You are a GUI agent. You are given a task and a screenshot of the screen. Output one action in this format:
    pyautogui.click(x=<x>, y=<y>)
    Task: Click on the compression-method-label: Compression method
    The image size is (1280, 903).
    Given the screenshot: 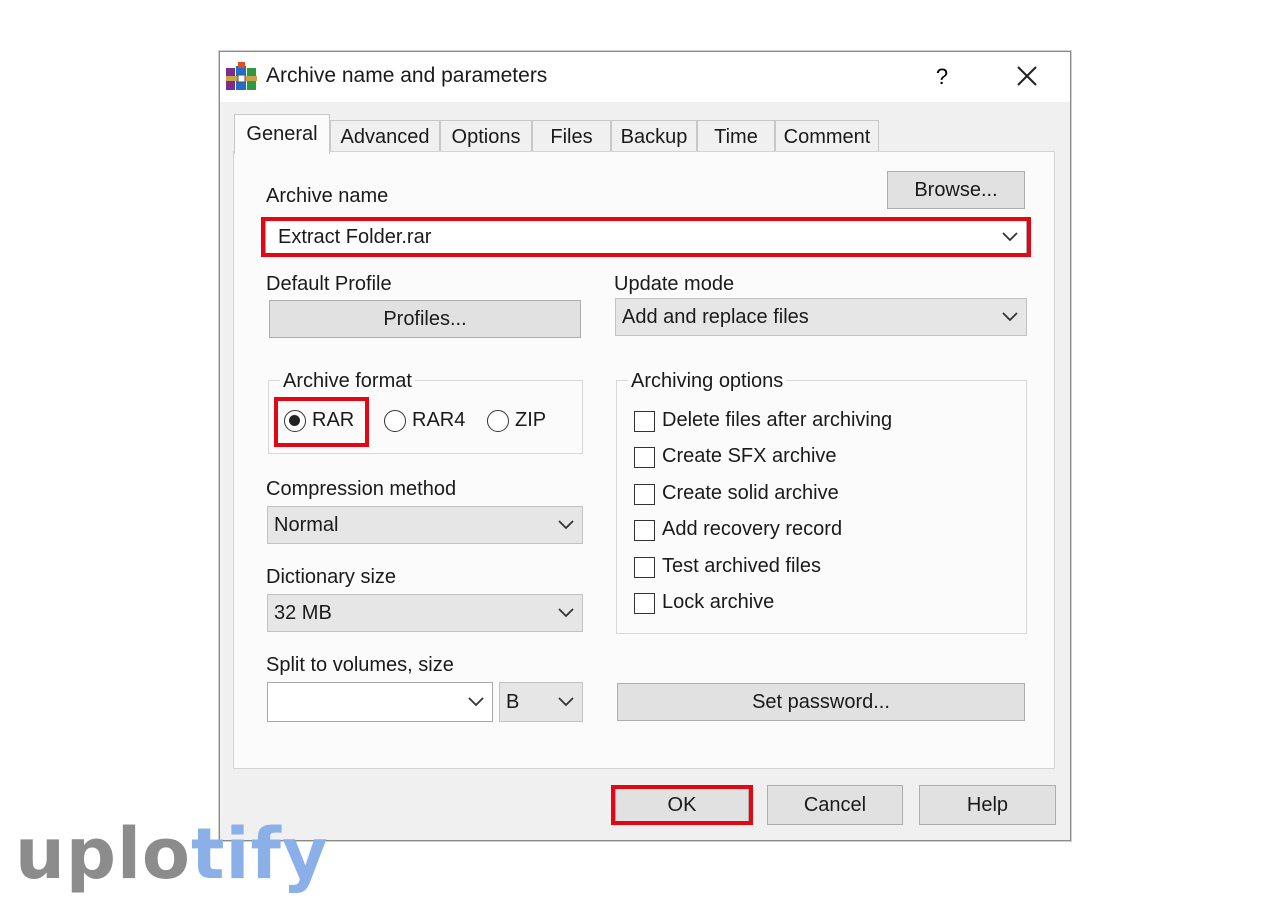 What is the action you would take?
    pyautogui.click(x=361, y=489)
    